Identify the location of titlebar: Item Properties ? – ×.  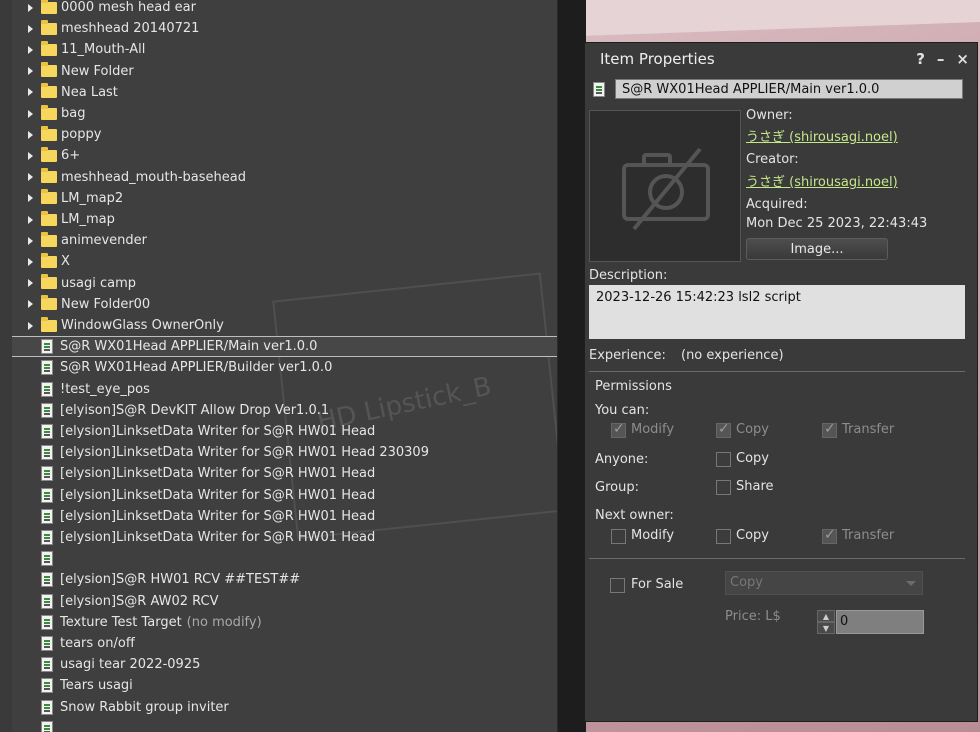
(781, 59).